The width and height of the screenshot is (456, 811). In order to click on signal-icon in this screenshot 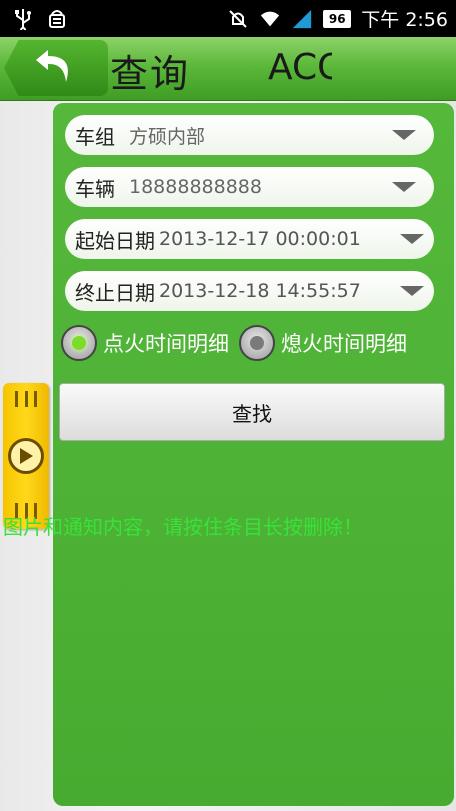, I will do `click(302, 19)`.